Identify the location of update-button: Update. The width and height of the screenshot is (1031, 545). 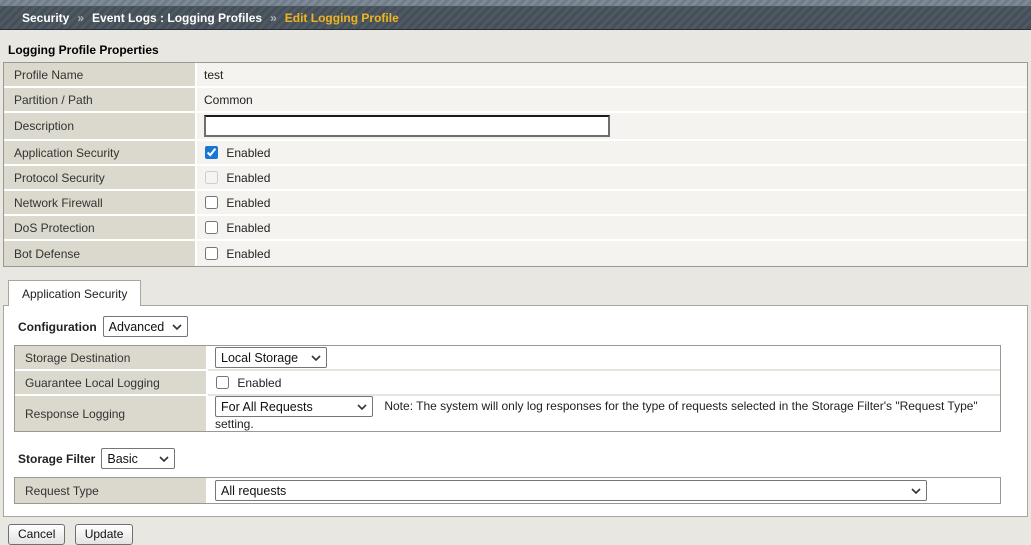
(104, 534).